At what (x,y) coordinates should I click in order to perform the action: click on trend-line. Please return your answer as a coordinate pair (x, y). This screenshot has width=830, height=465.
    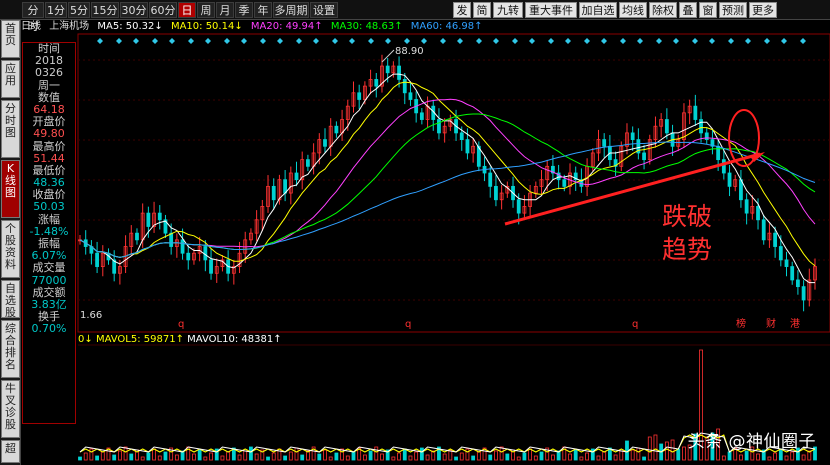
    Looking at the image, I should click on (632, 189).